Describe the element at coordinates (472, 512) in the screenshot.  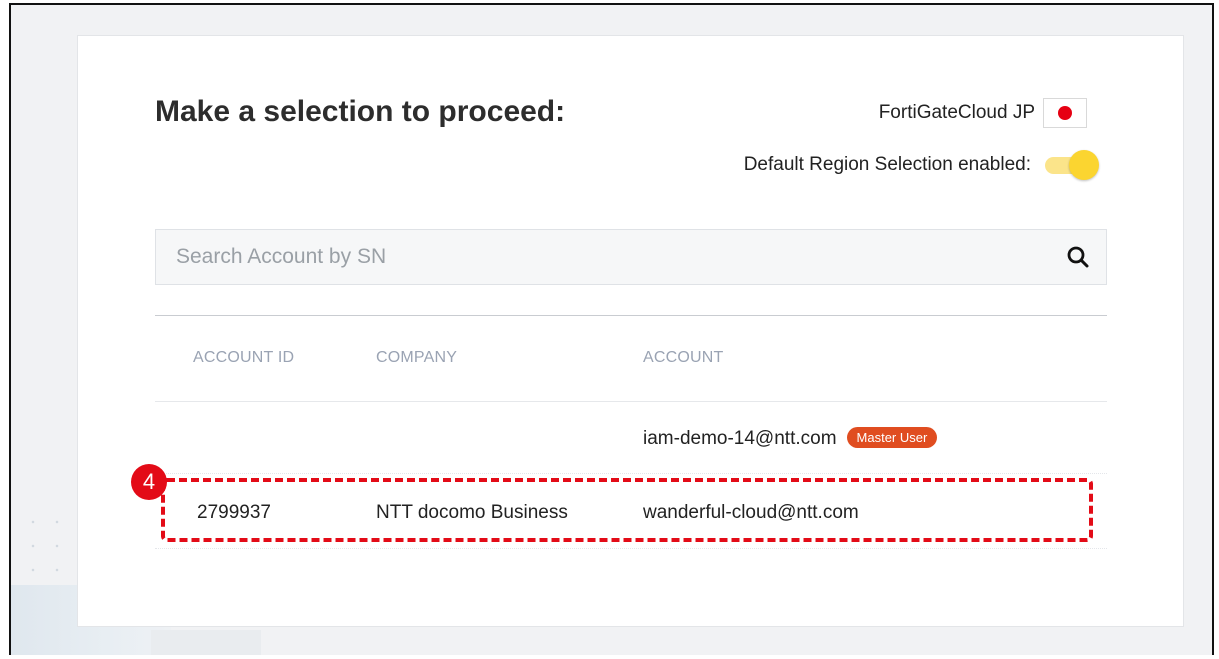
I see `company-cell: NTT docomo Business` at that location.